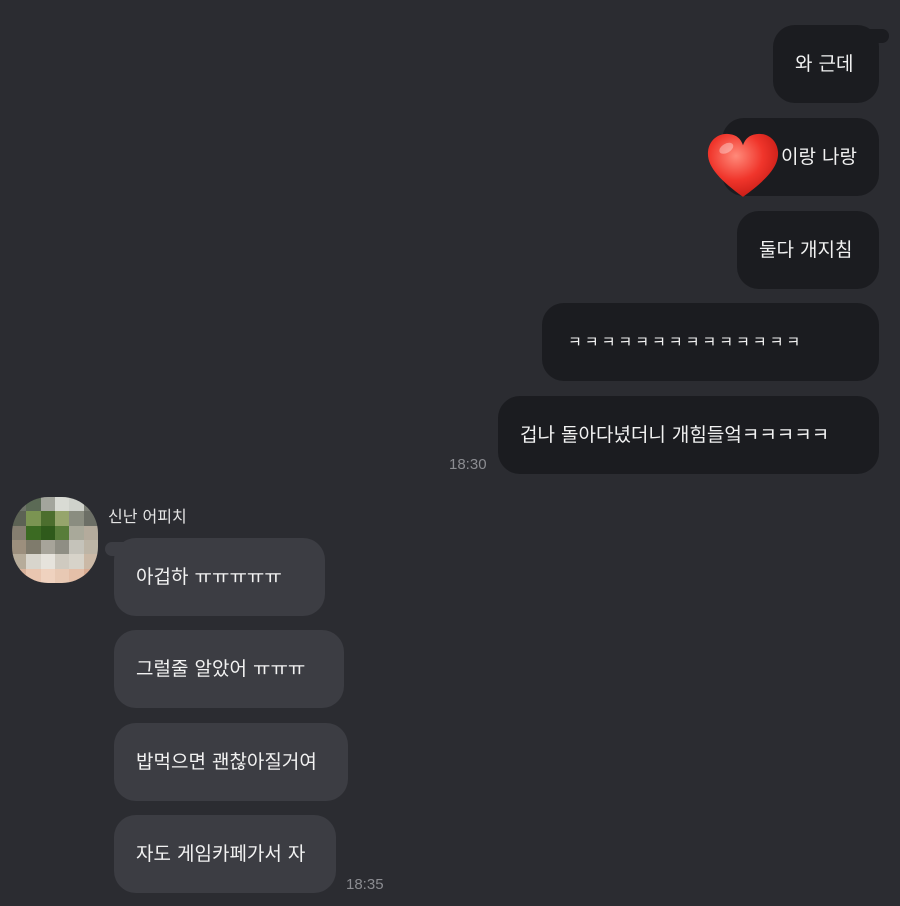  Describe the element at coordinates (226, 762) in the screenshot. I see `message-text: 밥먹으면 괜찮아질거여` at that location.